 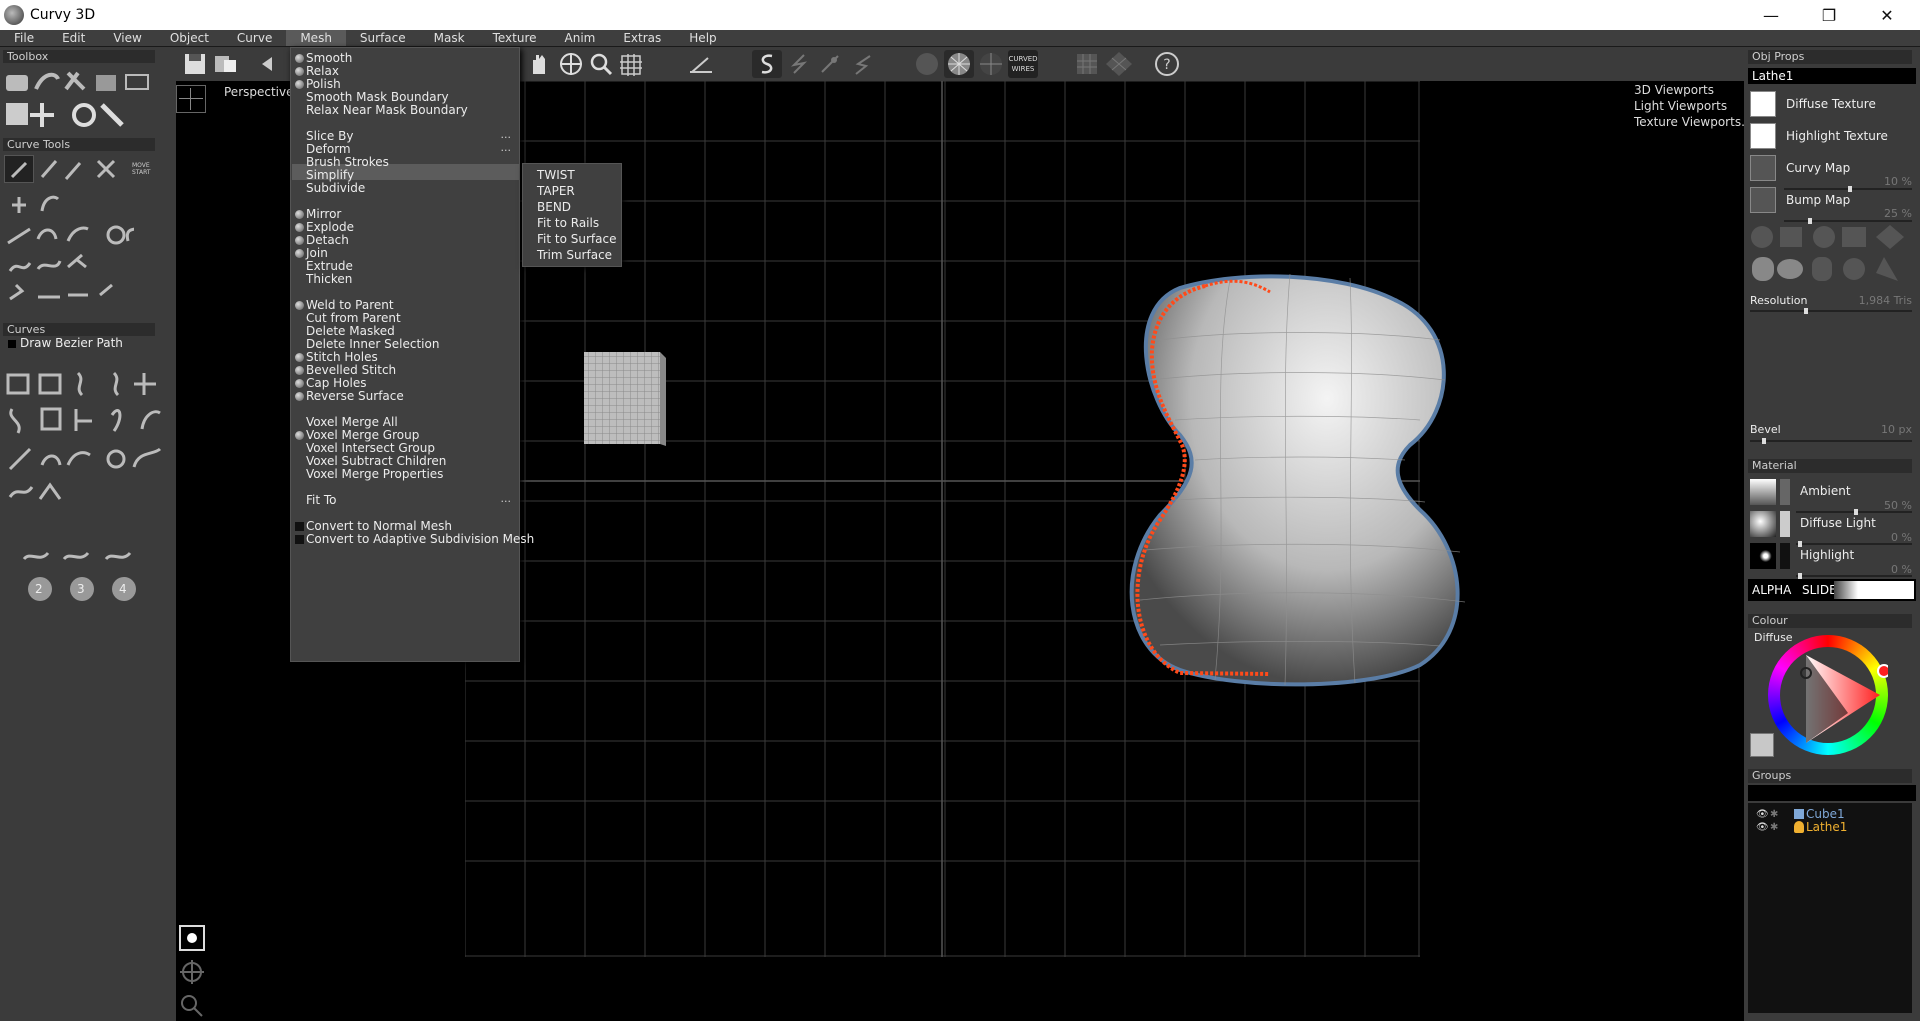 I want to click on maximize-button: ❐, so click(x=1829, y=15).